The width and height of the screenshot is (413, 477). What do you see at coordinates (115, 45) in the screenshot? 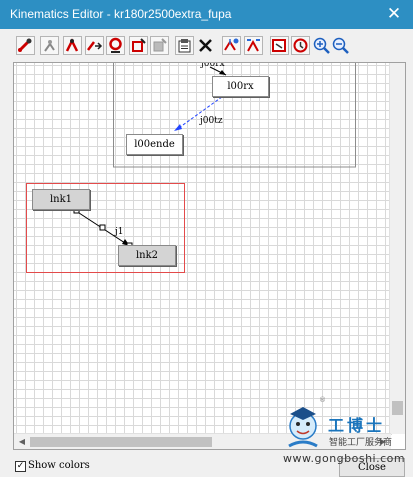
I see `link-properties-icon` at bounding box center [115, 45].